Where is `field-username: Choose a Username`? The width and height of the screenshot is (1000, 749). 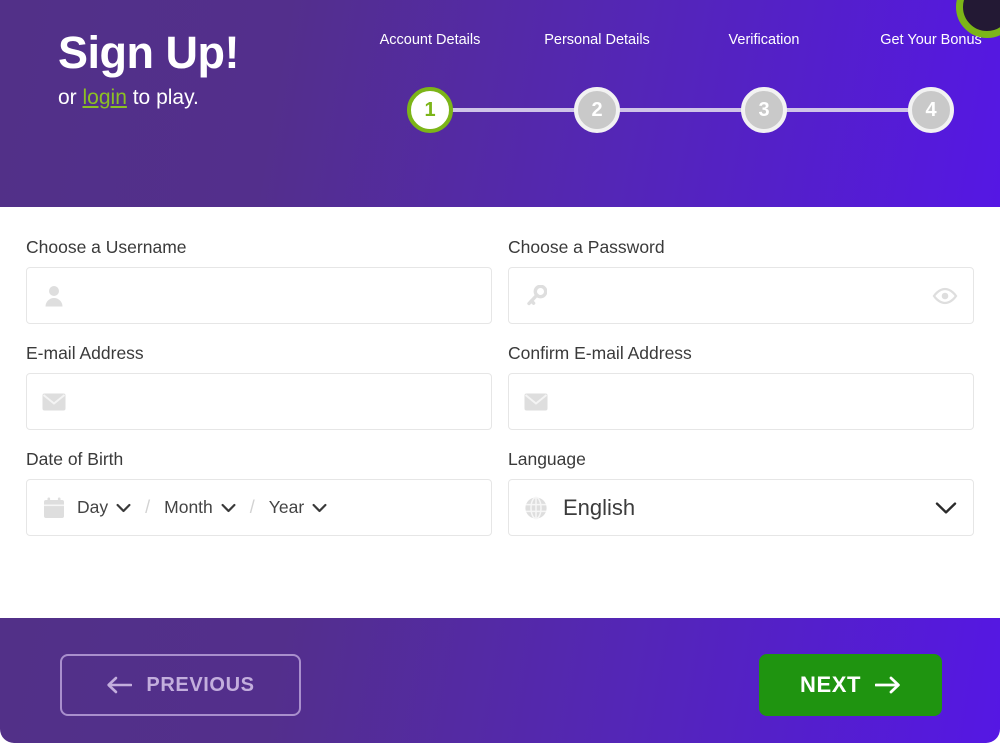
field-username: Choose a Username is located at coordinates (259, 280).